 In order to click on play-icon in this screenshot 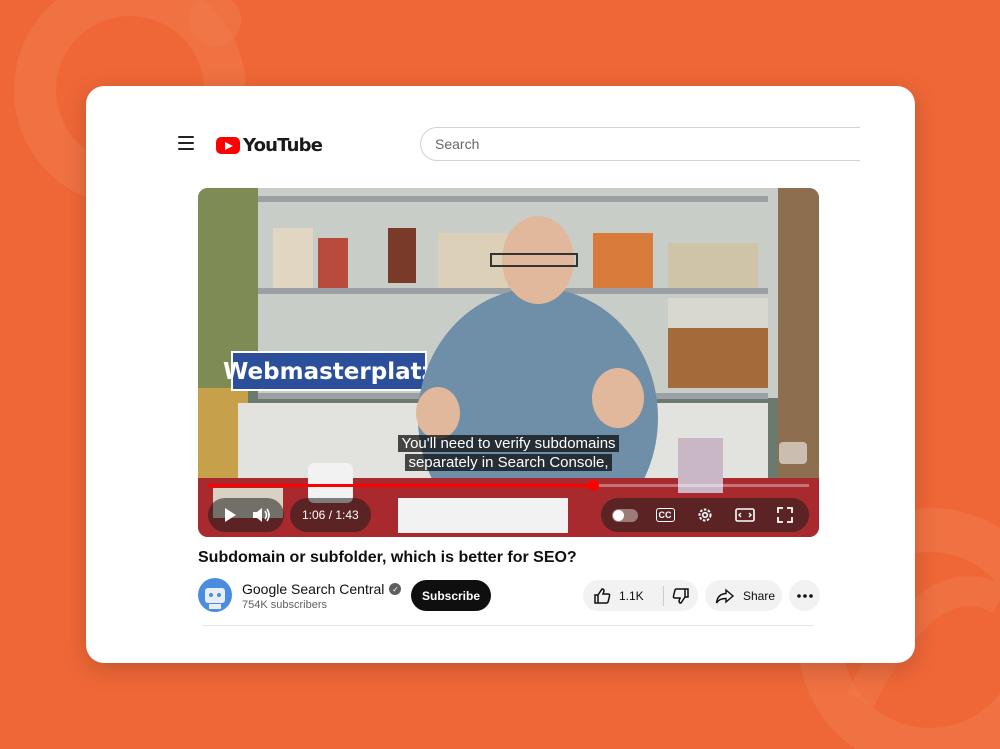, I will do `click(230, 515)`.